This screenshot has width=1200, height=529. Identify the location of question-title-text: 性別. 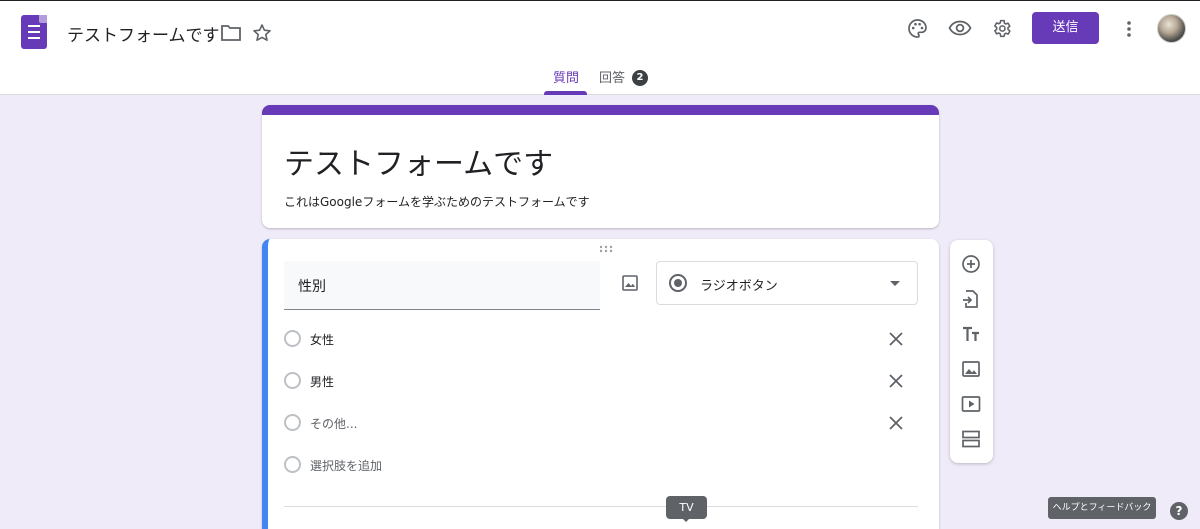
(312, 287).